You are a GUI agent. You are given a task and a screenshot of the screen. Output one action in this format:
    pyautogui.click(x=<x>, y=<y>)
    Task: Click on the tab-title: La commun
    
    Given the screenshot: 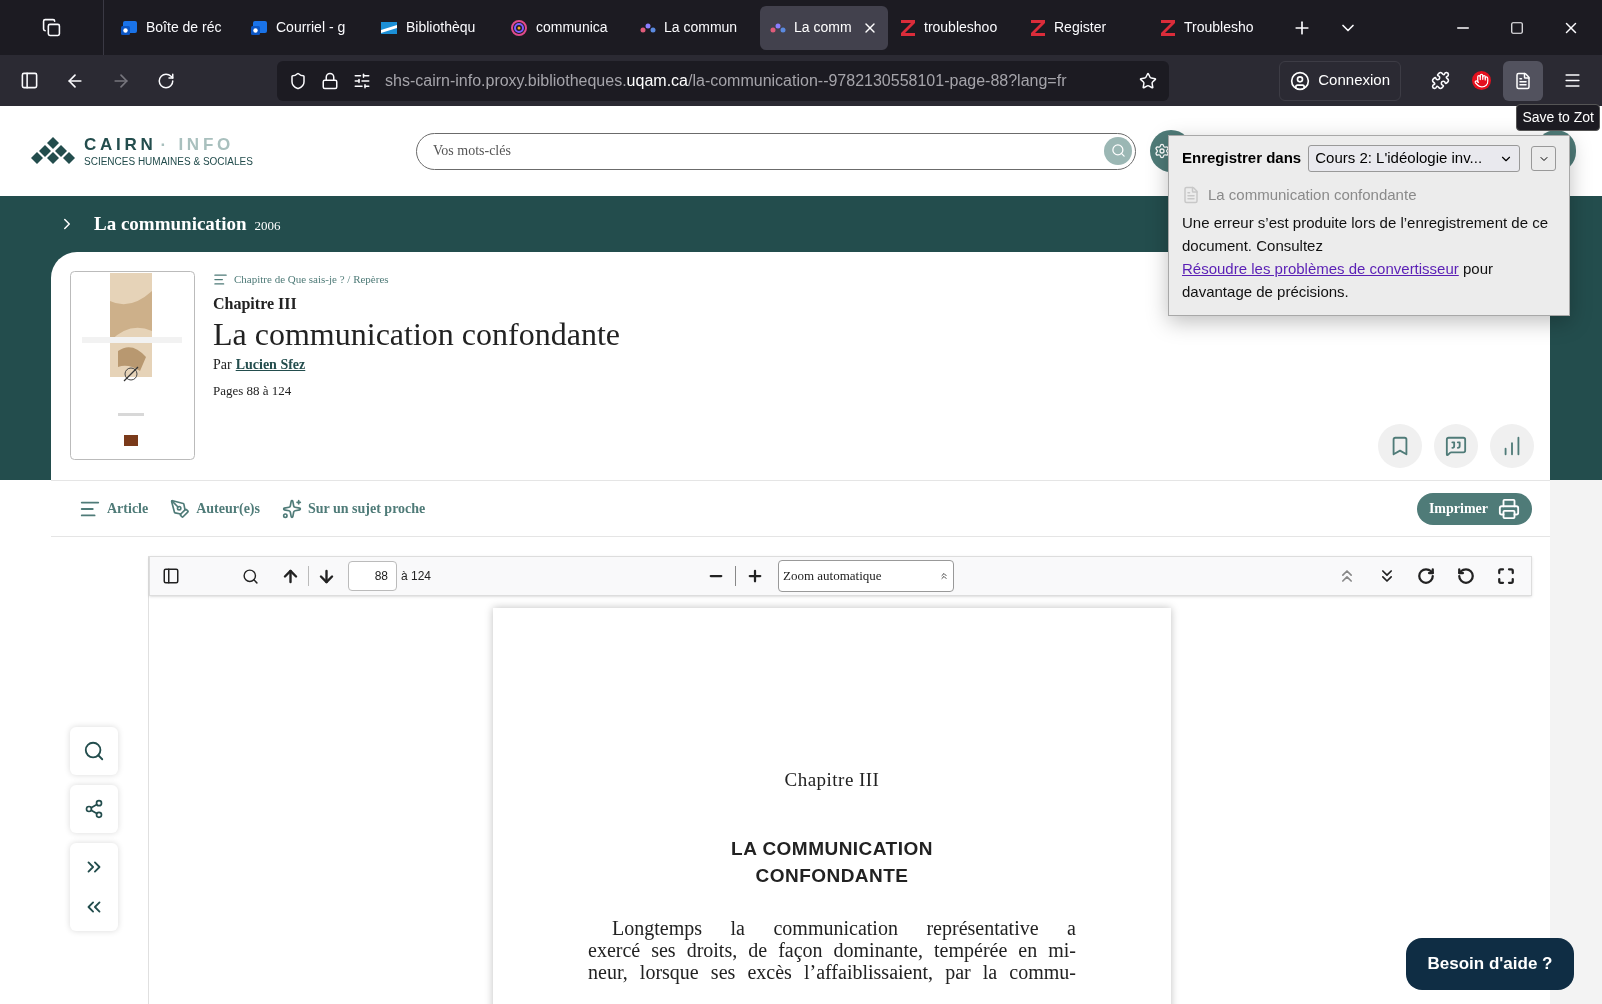 What is the action you would take?
    pyautogui.click(x=701, y=27)
    